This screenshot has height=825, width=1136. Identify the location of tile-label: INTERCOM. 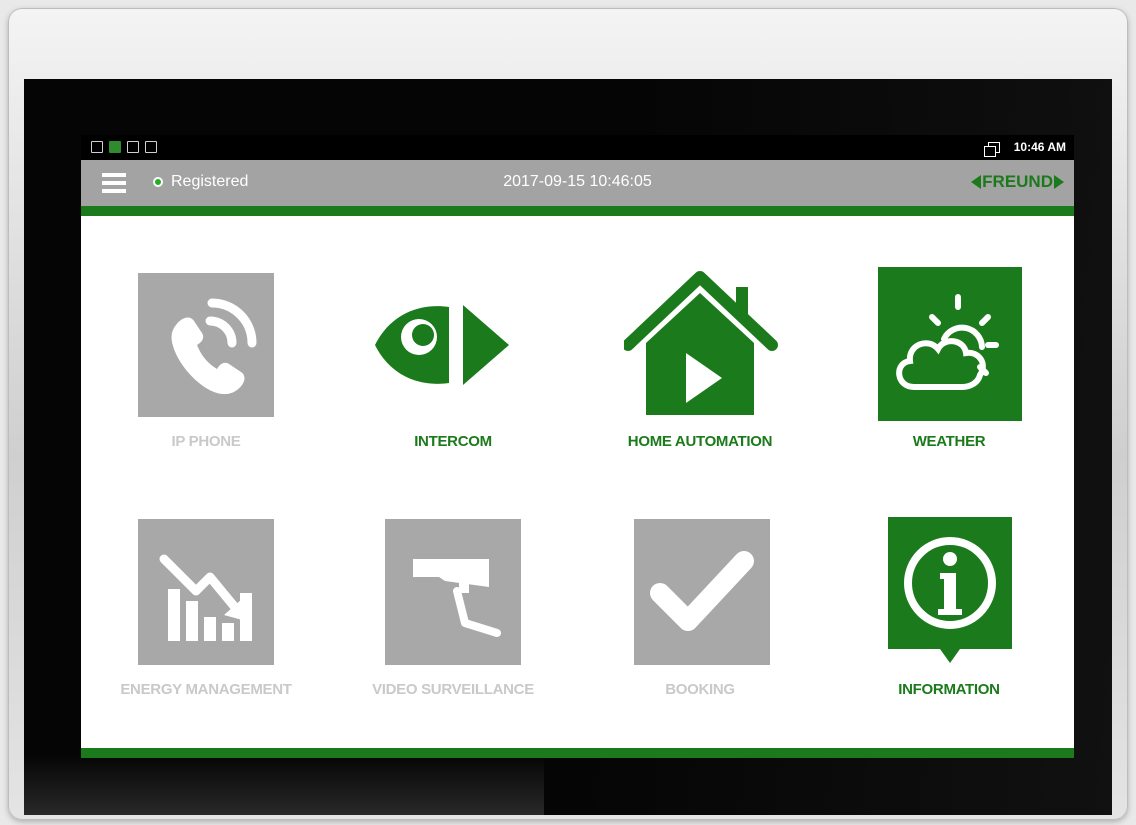
(453, 441).